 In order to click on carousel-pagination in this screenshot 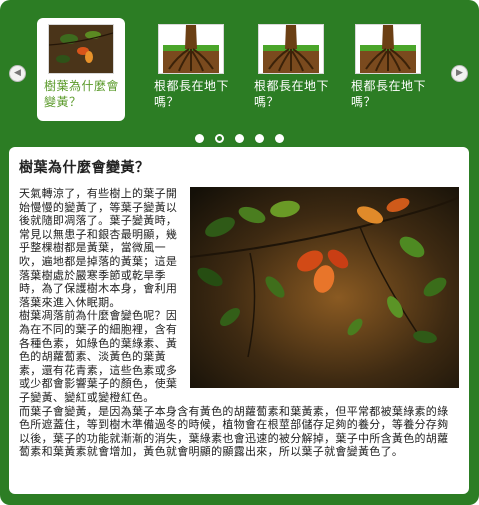, I will do `click(239, 137)`.